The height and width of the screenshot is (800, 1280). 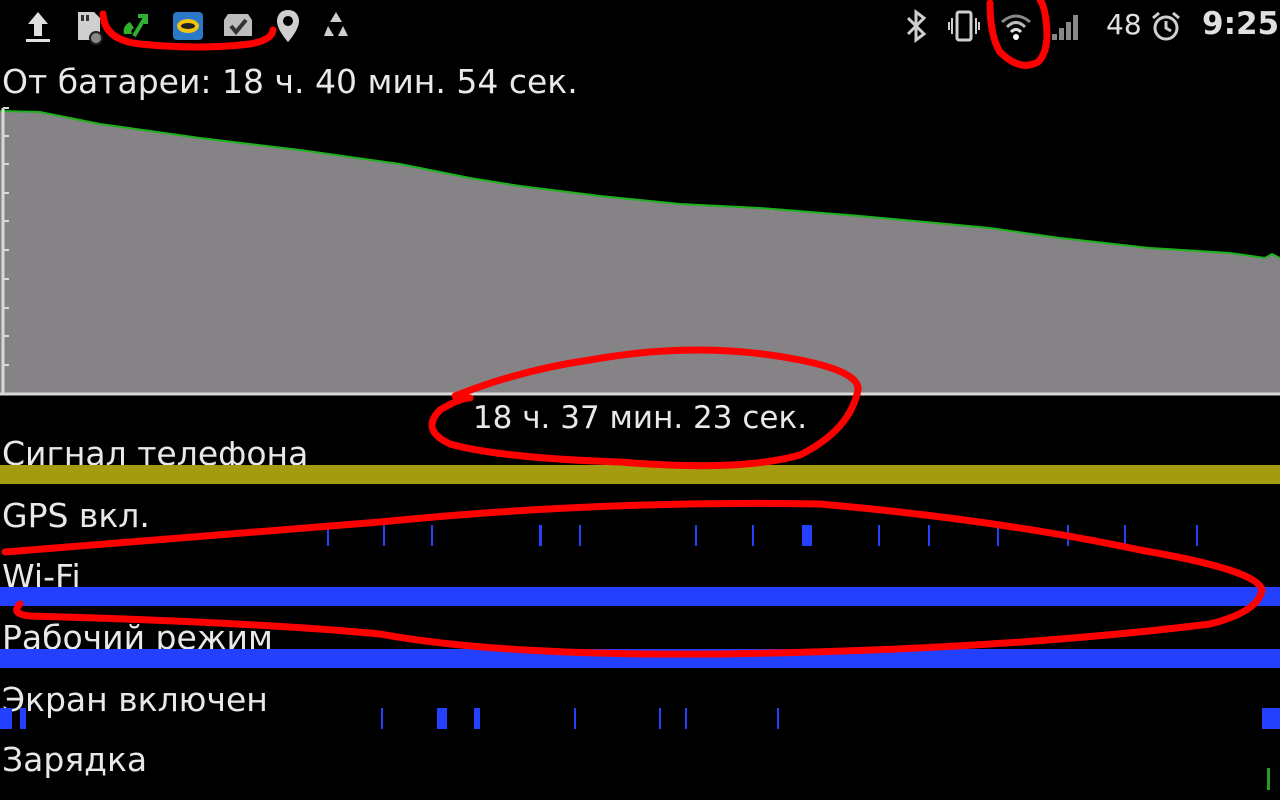 I want to click on vibrate-icon, so click(x=964, y=26).